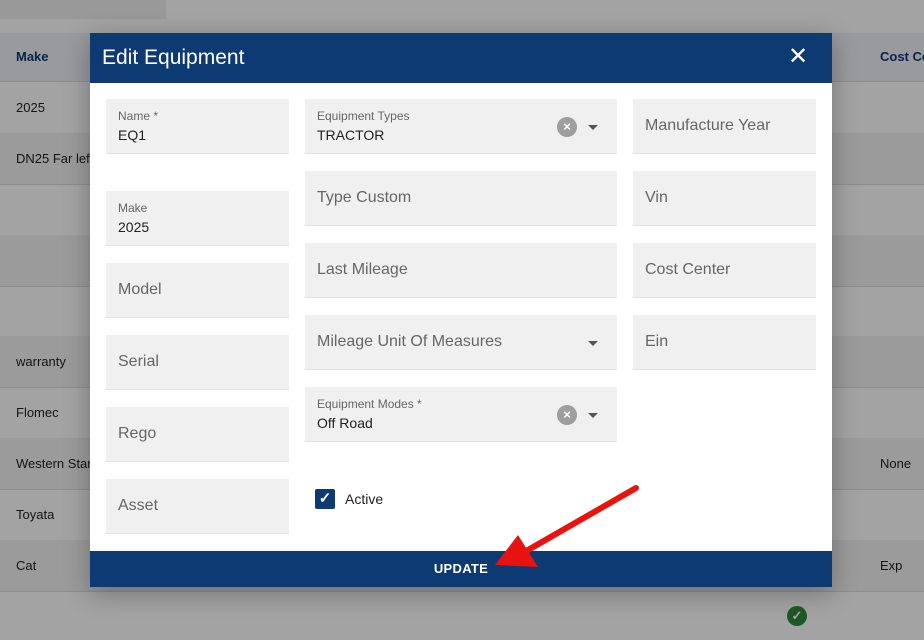 This screenshot has width=924, height=640. Describe the element at coordinates (461, 58) in the screenshot. I see `dialog-header: Edit Equipment ✕` at that location.